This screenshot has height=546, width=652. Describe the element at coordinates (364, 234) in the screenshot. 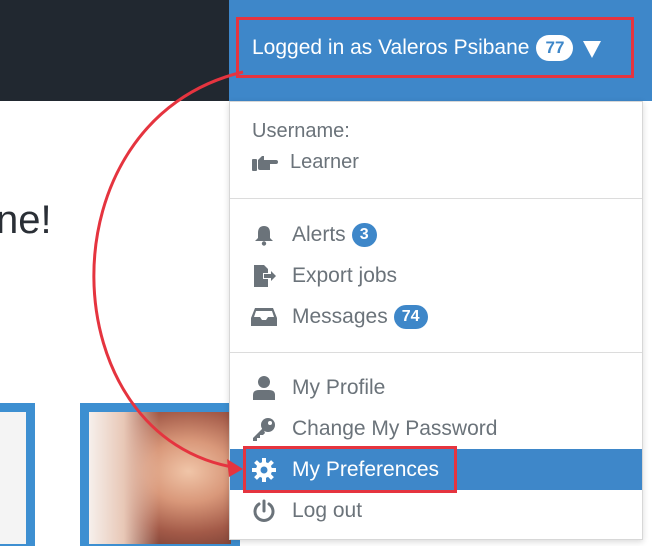

I see `alerts-count-badge: 3` at that location.